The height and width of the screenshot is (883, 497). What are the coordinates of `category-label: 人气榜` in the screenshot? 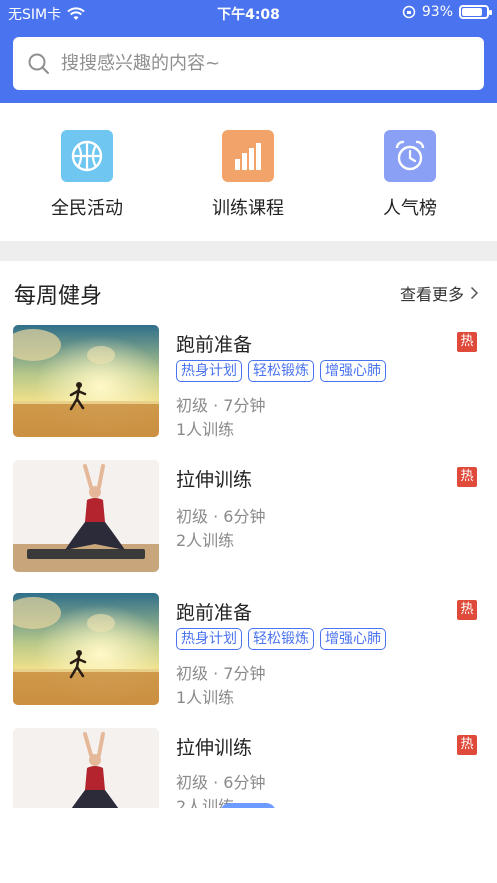 It's located at (410, 208).